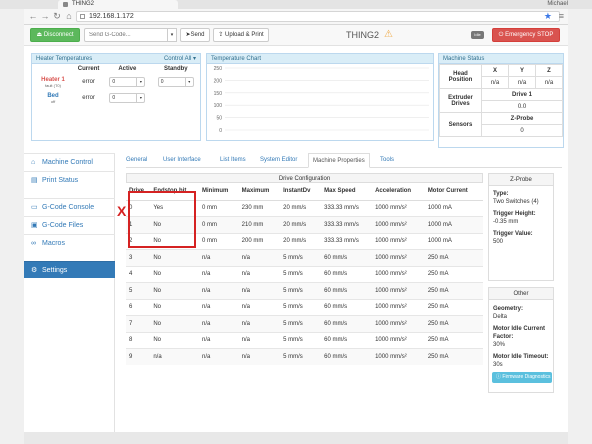 The image size is (592, 444). Describe the element at coordinates (241, 35) in the screenshot. I see `upload-print-button: ⇪ Upload & Print` at that location.